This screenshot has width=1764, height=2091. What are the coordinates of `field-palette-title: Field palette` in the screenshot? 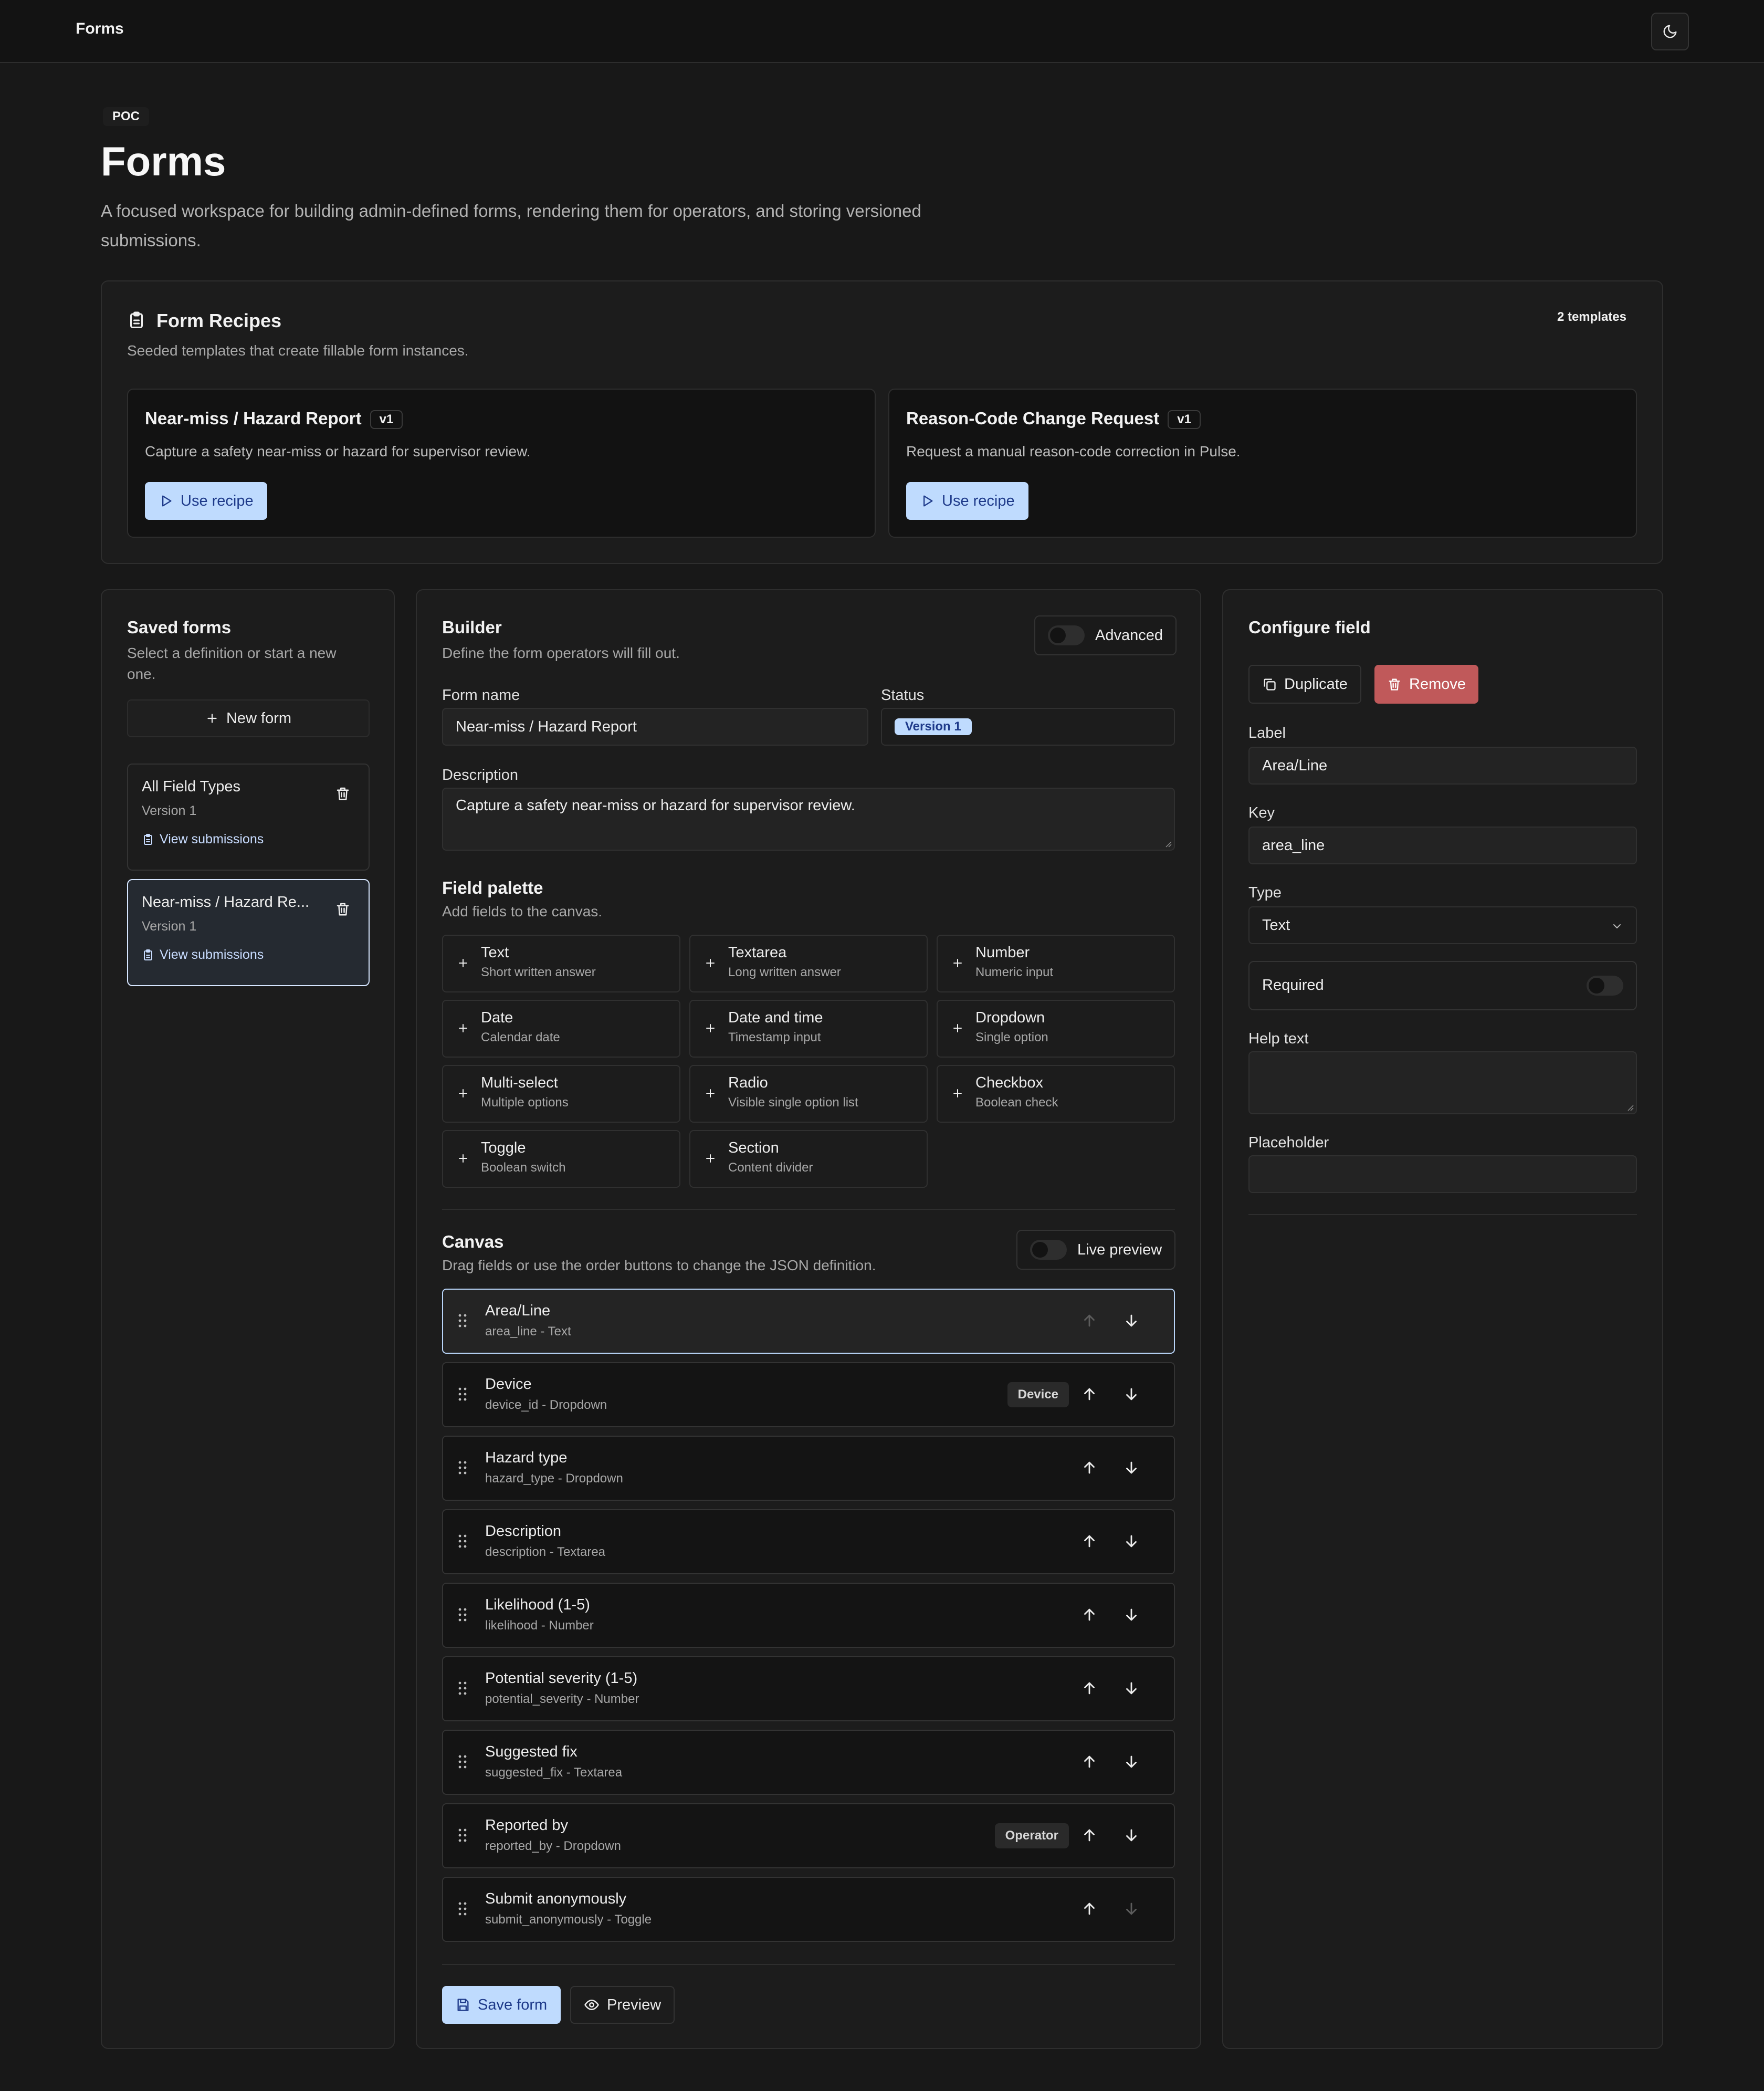 It's located at (492, 887).